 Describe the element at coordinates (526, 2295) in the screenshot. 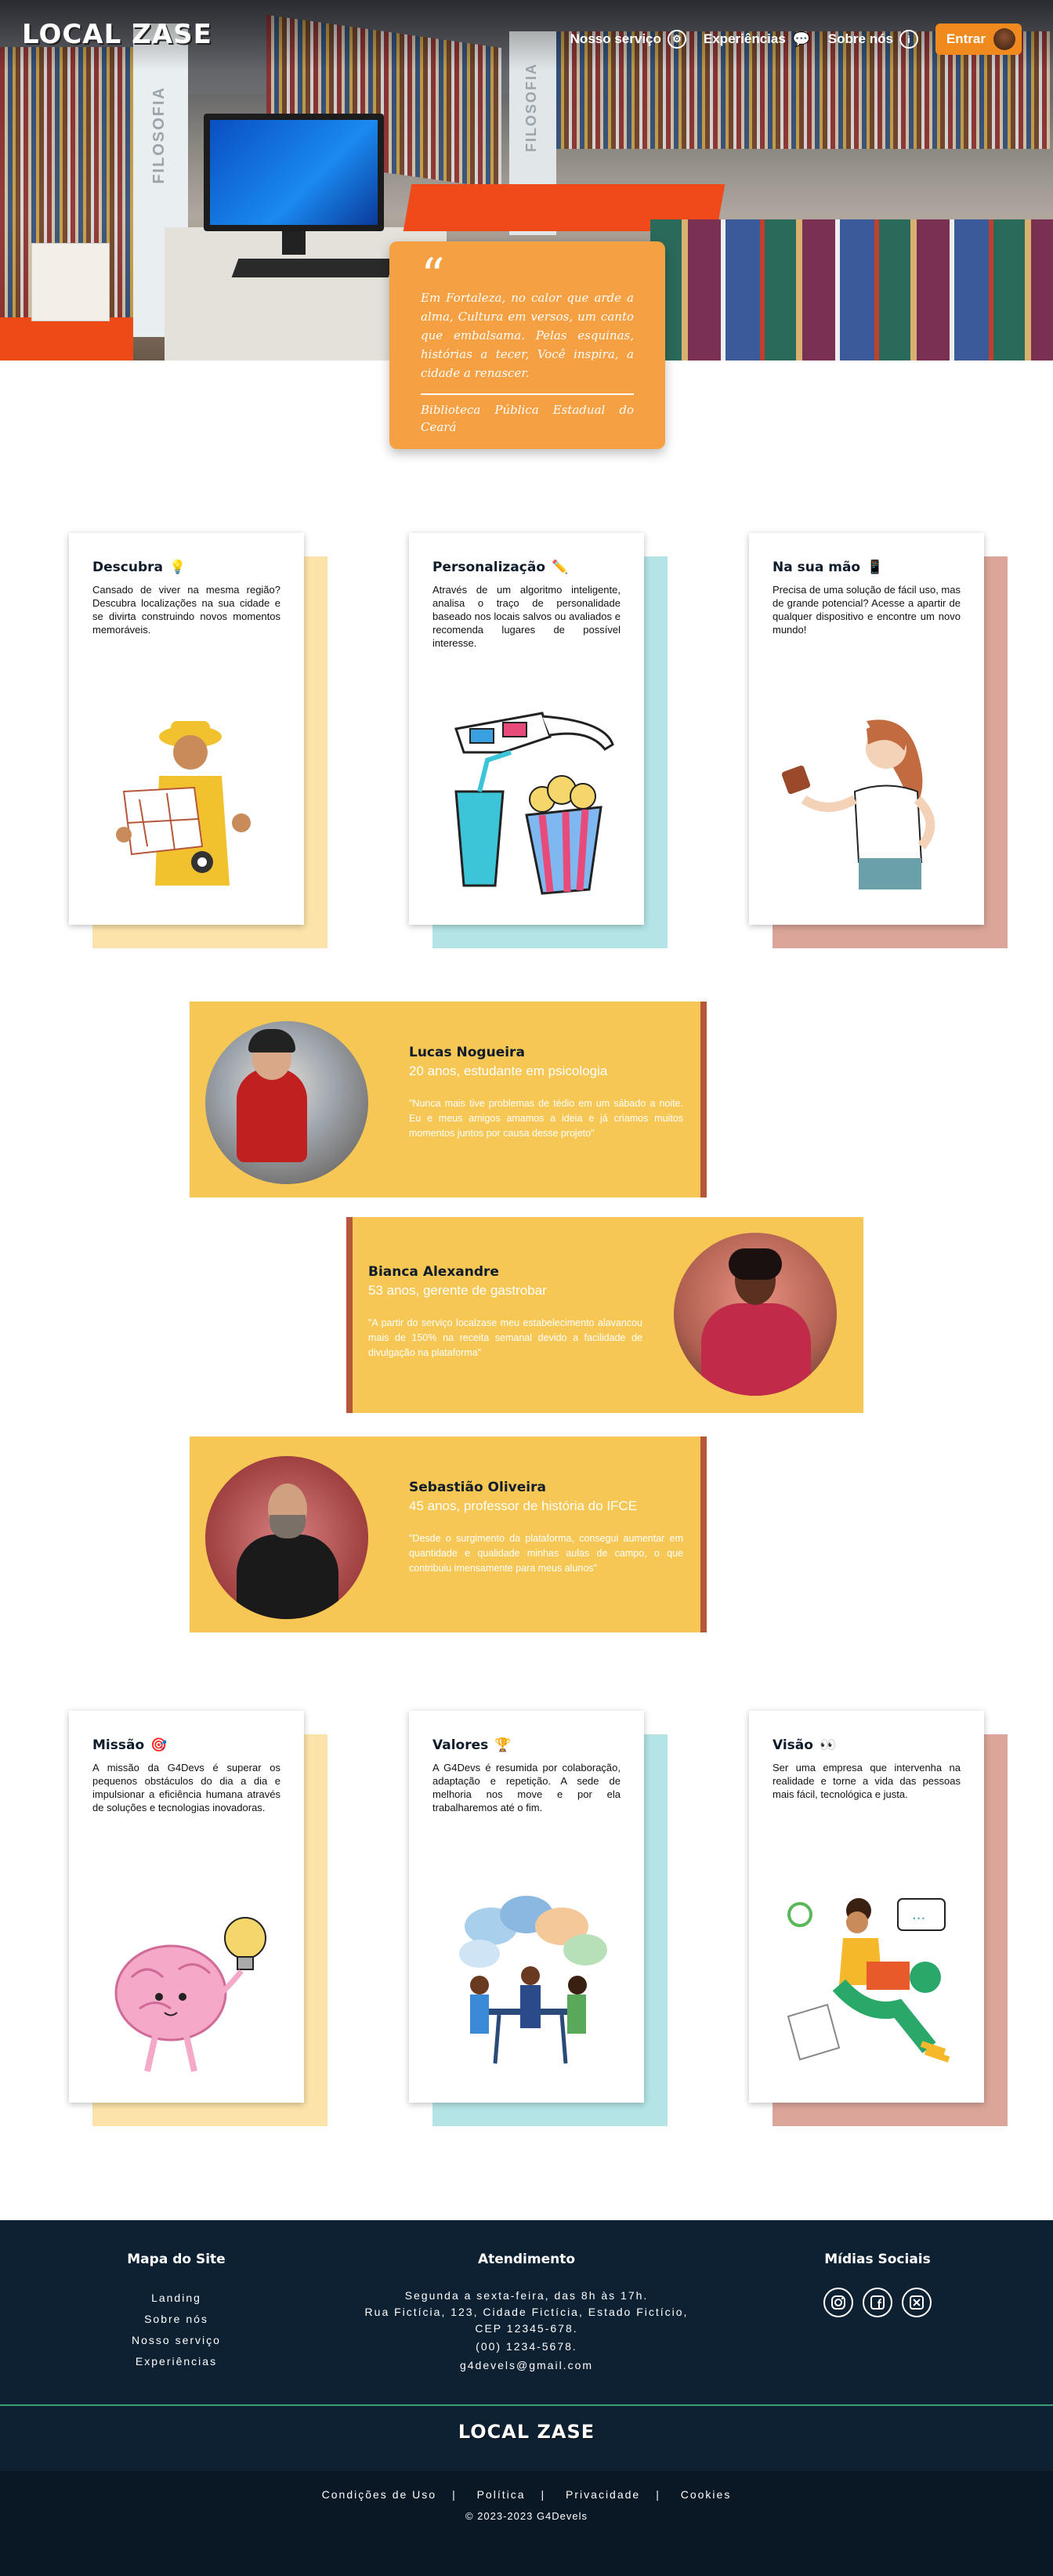

I see `footer-hours: Segunda a sexta-feira, das 8h às 17h.` at that location.